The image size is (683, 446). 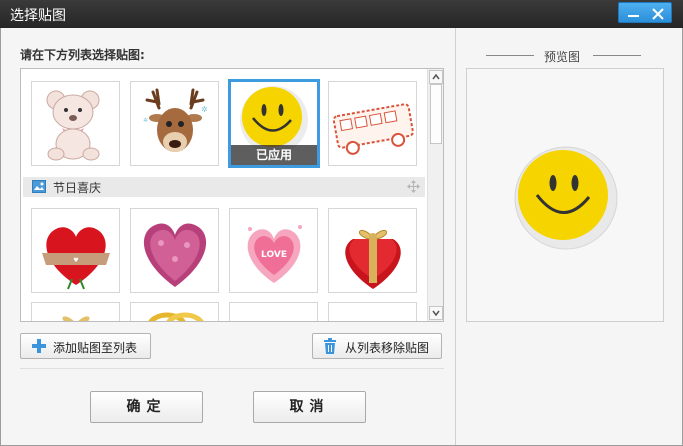 I want to click on title-bar: 选择贴图, so click(x=341, y=14).